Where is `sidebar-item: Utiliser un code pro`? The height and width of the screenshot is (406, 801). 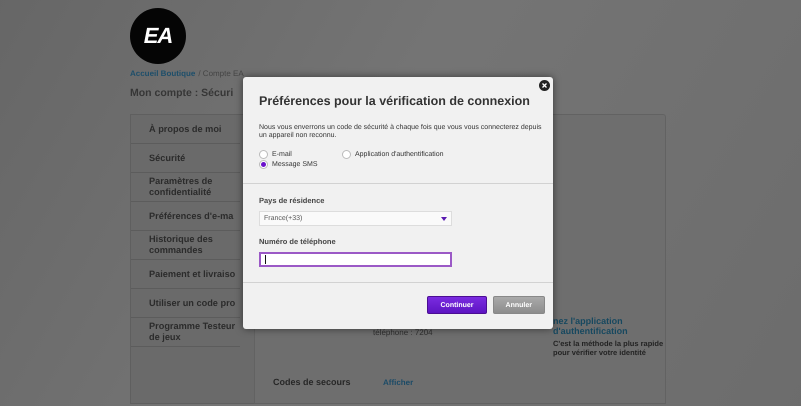
sidebar-item: Utiliser un code pro is located at coordinates (185, 303).